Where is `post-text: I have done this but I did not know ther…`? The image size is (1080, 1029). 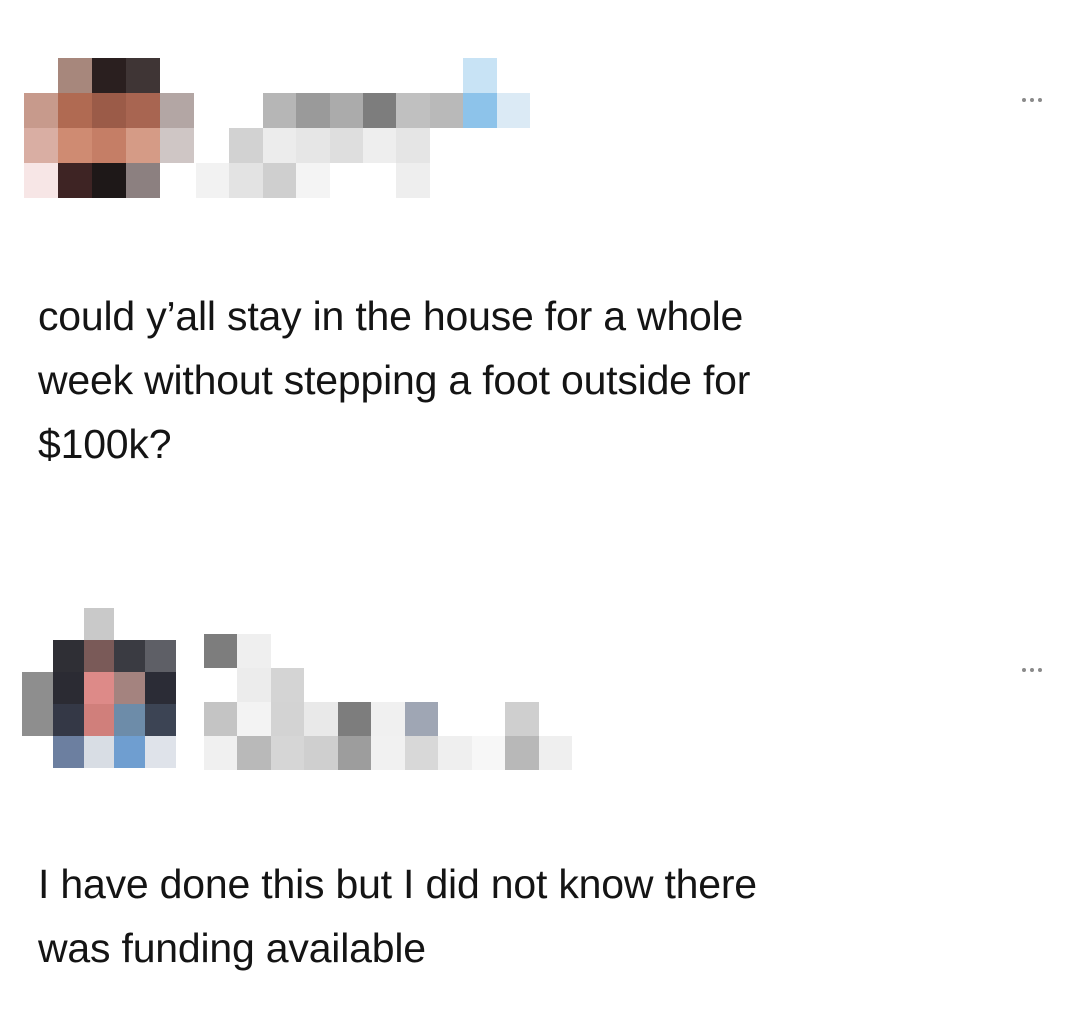 post-text: I have done this but I did not know ther… is located at coordinates (397, 916).